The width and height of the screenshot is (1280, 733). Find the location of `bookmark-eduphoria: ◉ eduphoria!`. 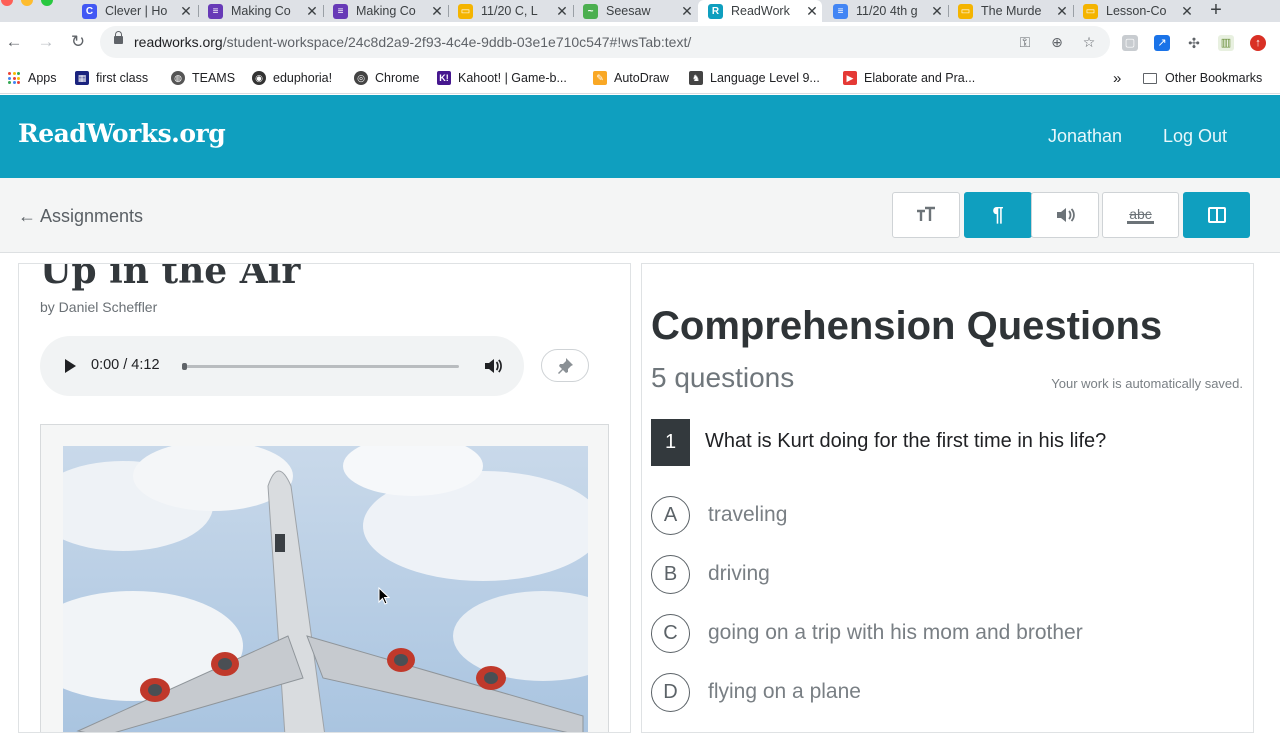

bookmark-eduphoria: ◉ eduphoria! is located at coordinates (292, 78).